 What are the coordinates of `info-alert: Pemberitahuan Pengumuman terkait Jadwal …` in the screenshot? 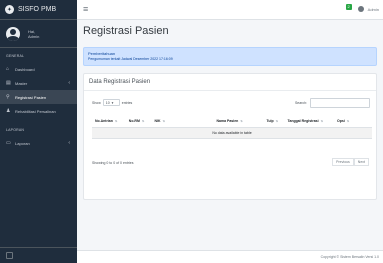 It's located at (230, 56).